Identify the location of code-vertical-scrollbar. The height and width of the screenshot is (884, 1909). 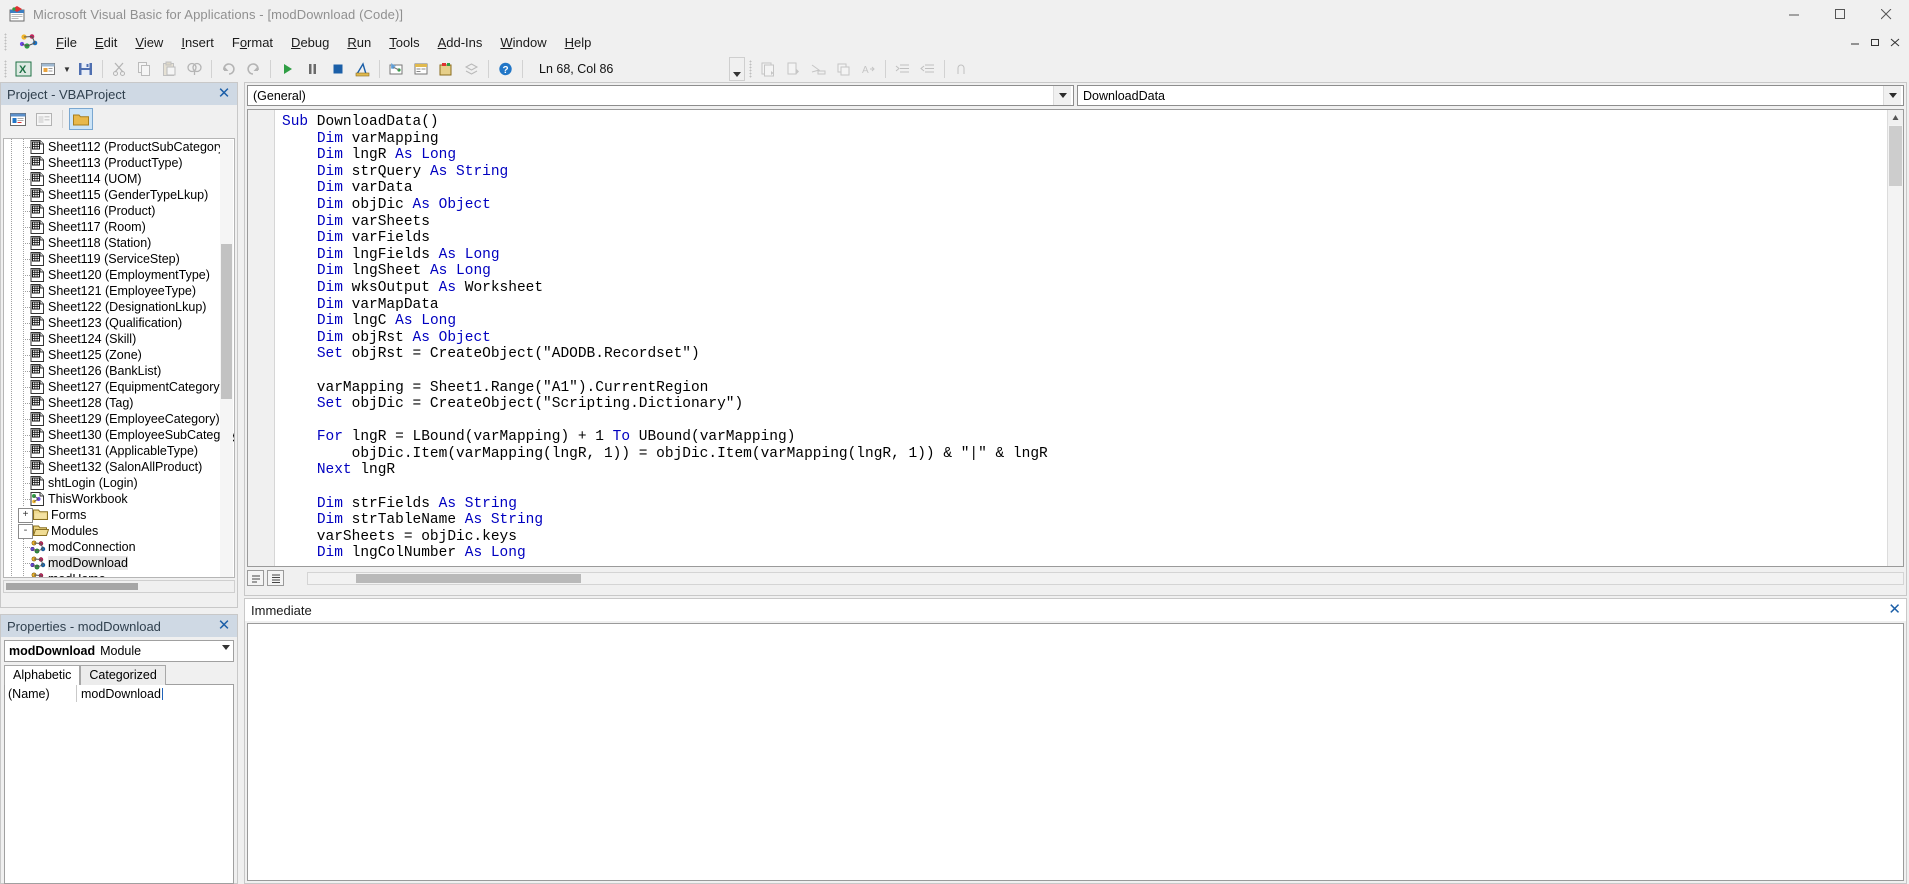
(1895, 338).